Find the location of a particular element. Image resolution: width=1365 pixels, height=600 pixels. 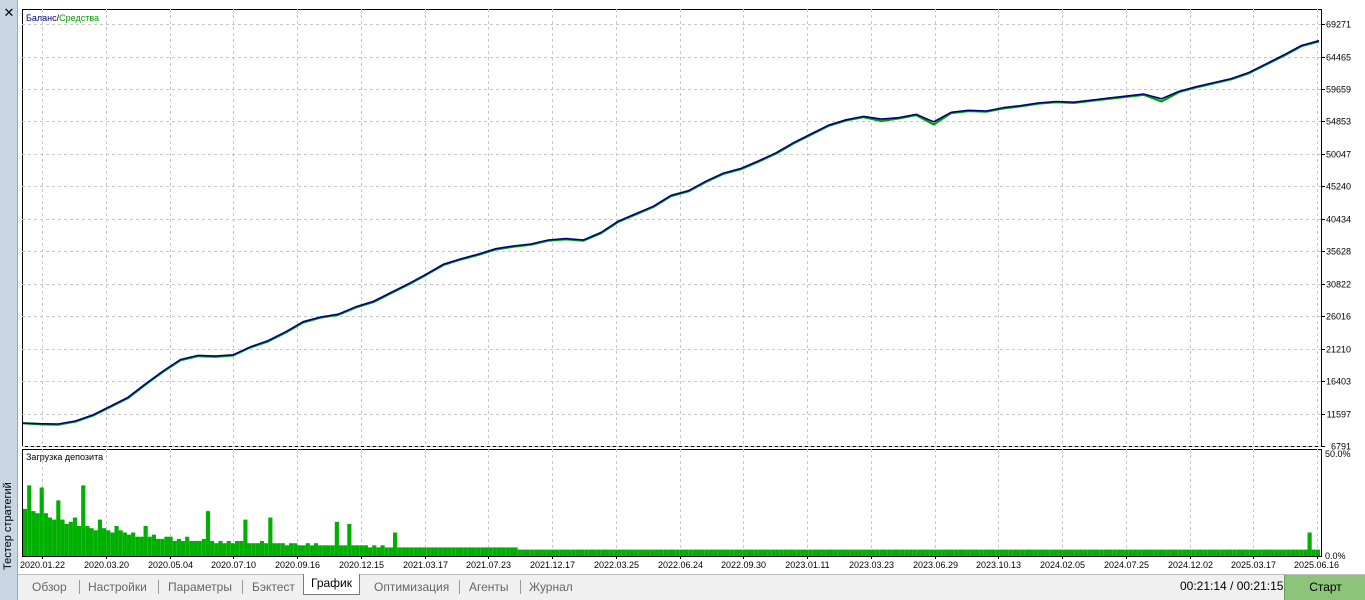

close-icon: ✕ is located at coordinates (9, 13).